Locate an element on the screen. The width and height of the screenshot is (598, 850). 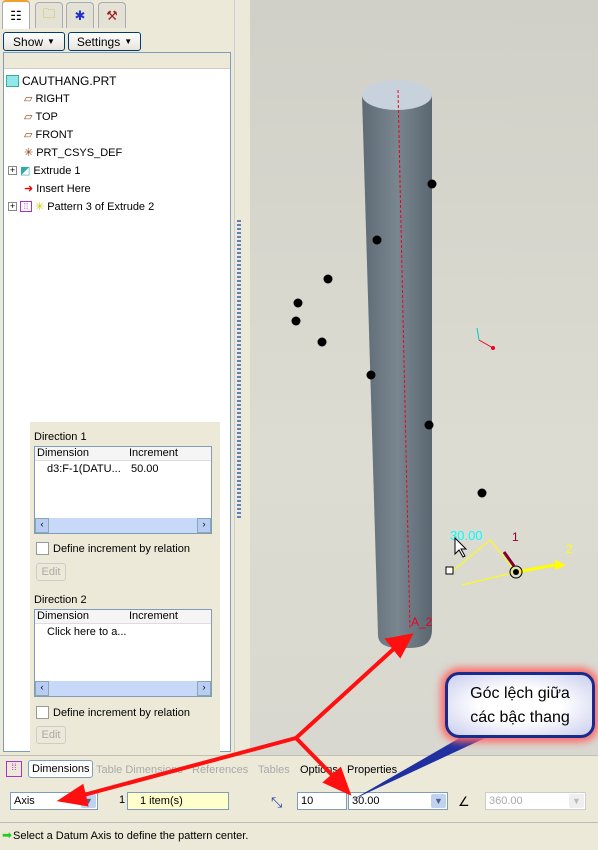
tab-table-dimensions: Table Dimensions is located at coordinates (139, 770).